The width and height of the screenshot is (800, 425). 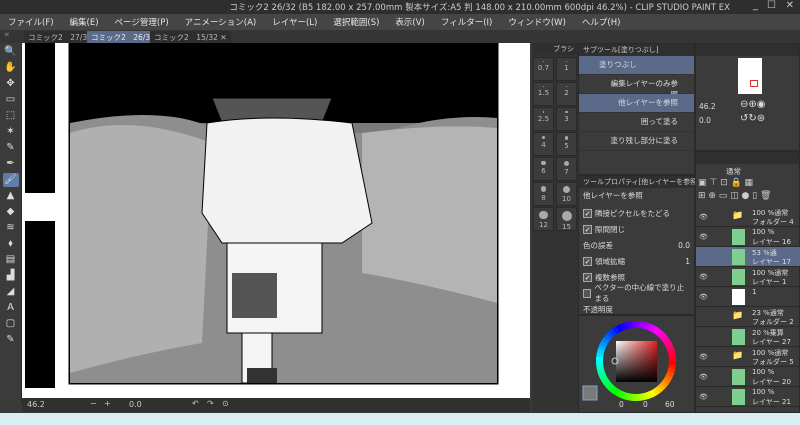 What do you see at coordinates (636, 364) in the screenshot?
I see `color-wheel` at bounding box center [636, 364].